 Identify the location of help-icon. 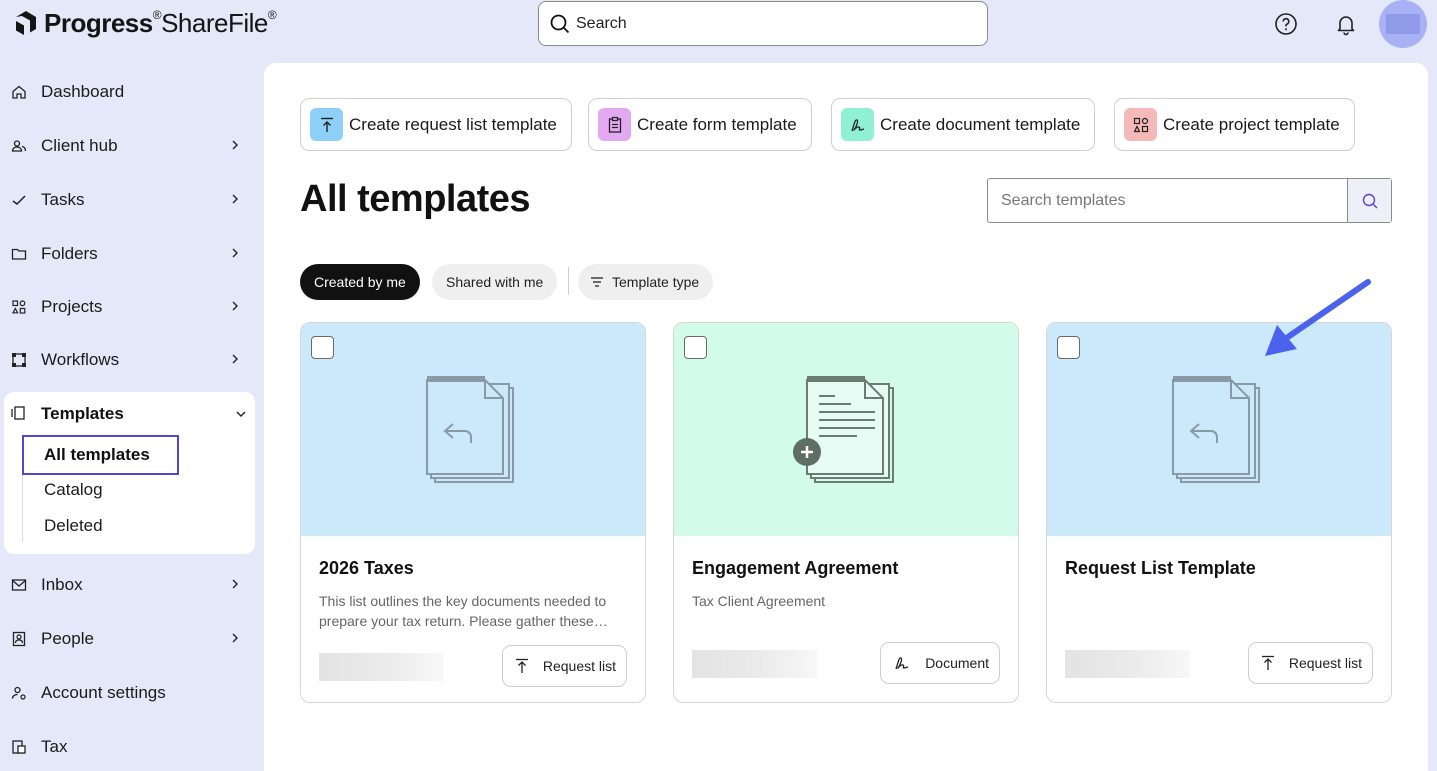
(1286, 24).